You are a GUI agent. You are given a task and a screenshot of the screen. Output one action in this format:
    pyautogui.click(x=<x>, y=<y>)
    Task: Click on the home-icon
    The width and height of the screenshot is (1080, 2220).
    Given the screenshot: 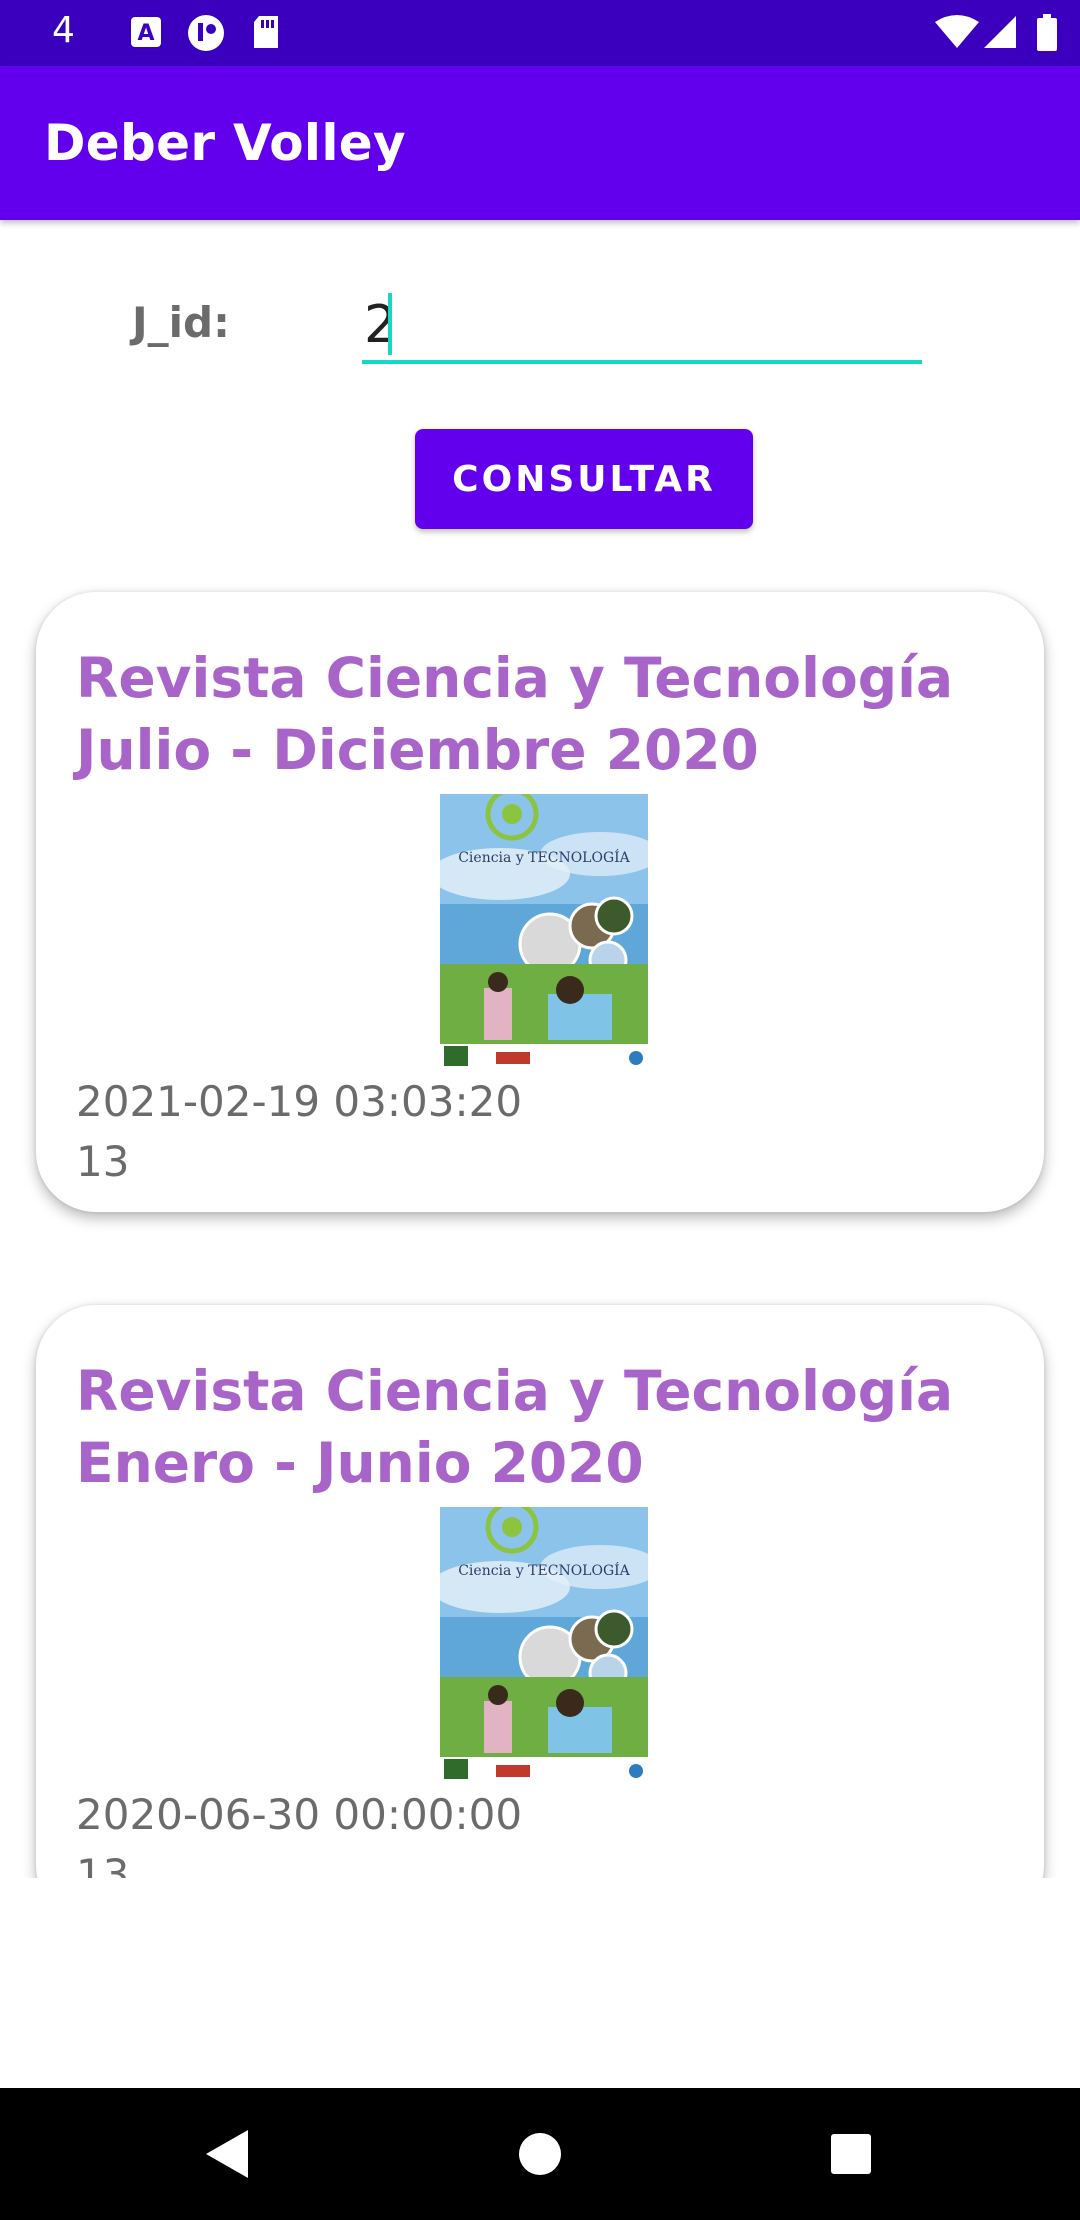 What is the action you would take?
    pyautogui.click(x=540, y=2156)
    